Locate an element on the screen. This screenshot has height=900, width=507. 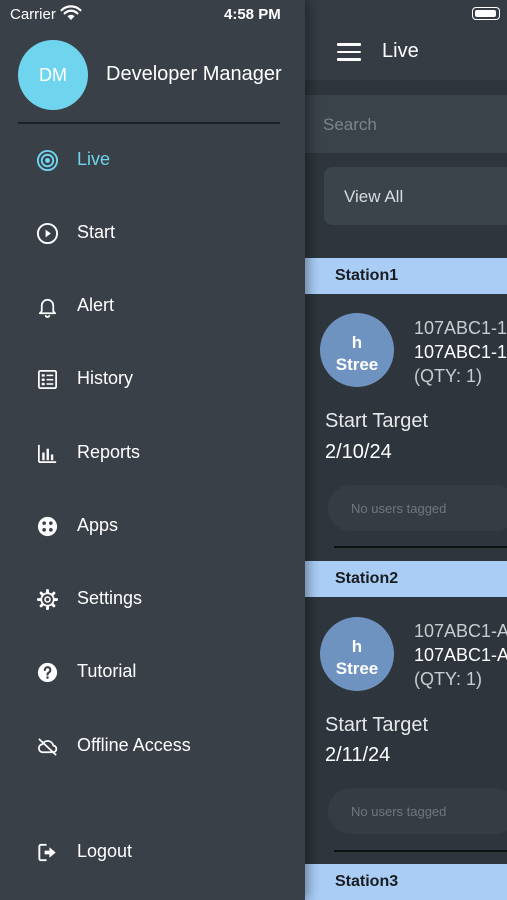
gear-icon is located at coordinates (47, 599).